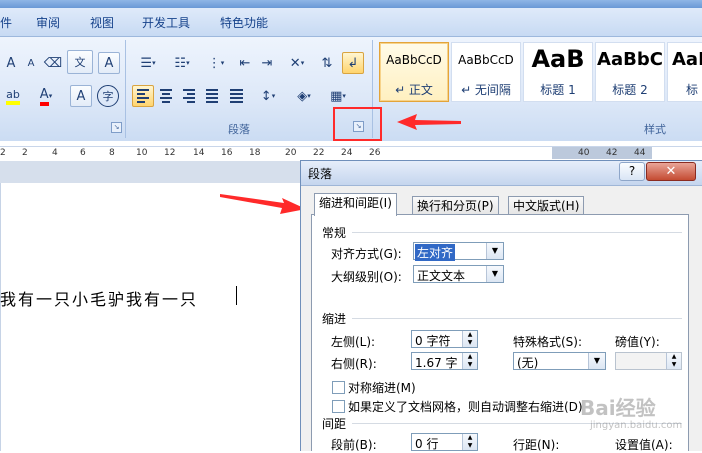 This screenshot has height=453, width=702. What do you see at coordinates (632, 171) in the screenshot?
I see `help-button: ?` at bounding box center [632, 171].